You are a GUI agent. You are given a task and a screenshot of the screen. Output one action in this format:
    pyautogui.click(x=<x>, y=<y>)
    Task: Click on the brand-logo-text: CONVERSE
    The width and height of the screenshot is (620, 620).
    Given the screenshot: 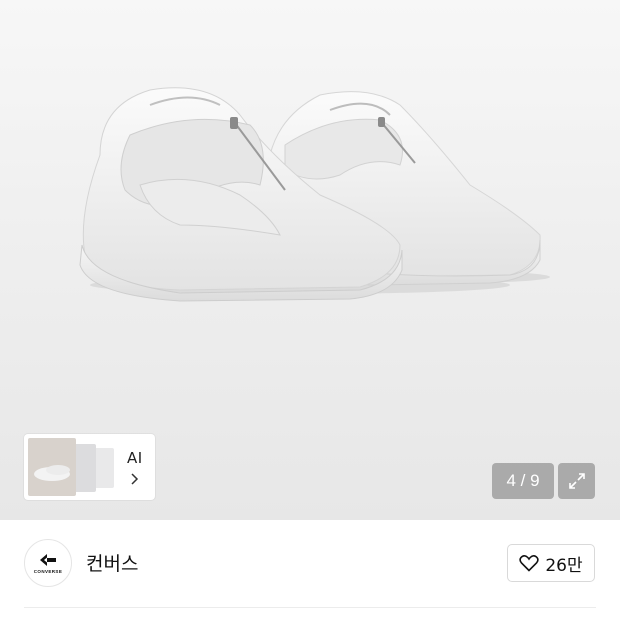 What is the action you would take?
    pyautogui.click(x=48, y=571)
    